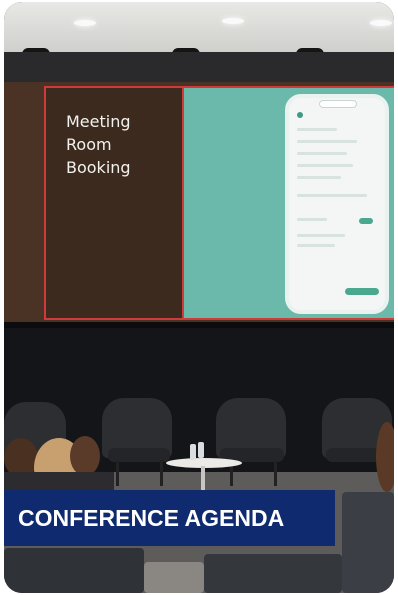 The image size is (398, 595). What do you see at coordinates (203, 479) in the screenshot?
I see `table-stem` at bounding box center [203, 479].